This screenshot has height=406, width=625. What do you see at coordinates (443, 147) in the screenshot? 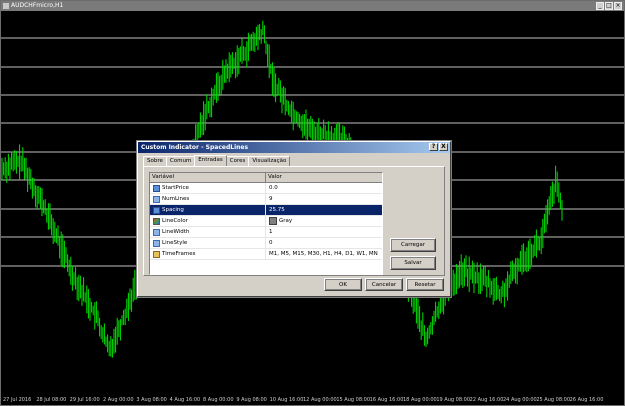
I see `dialog-close-button: X` at bounding box center [443, 147].